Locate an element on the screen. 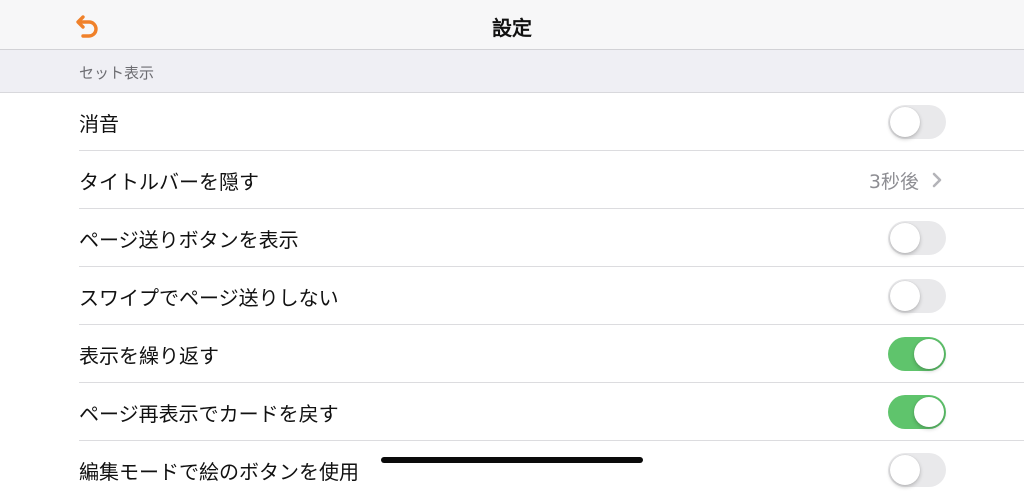  settings-row-hide-title-bar: タイトルバーを隠す 3秒後 is located at coordinates (512, 180).